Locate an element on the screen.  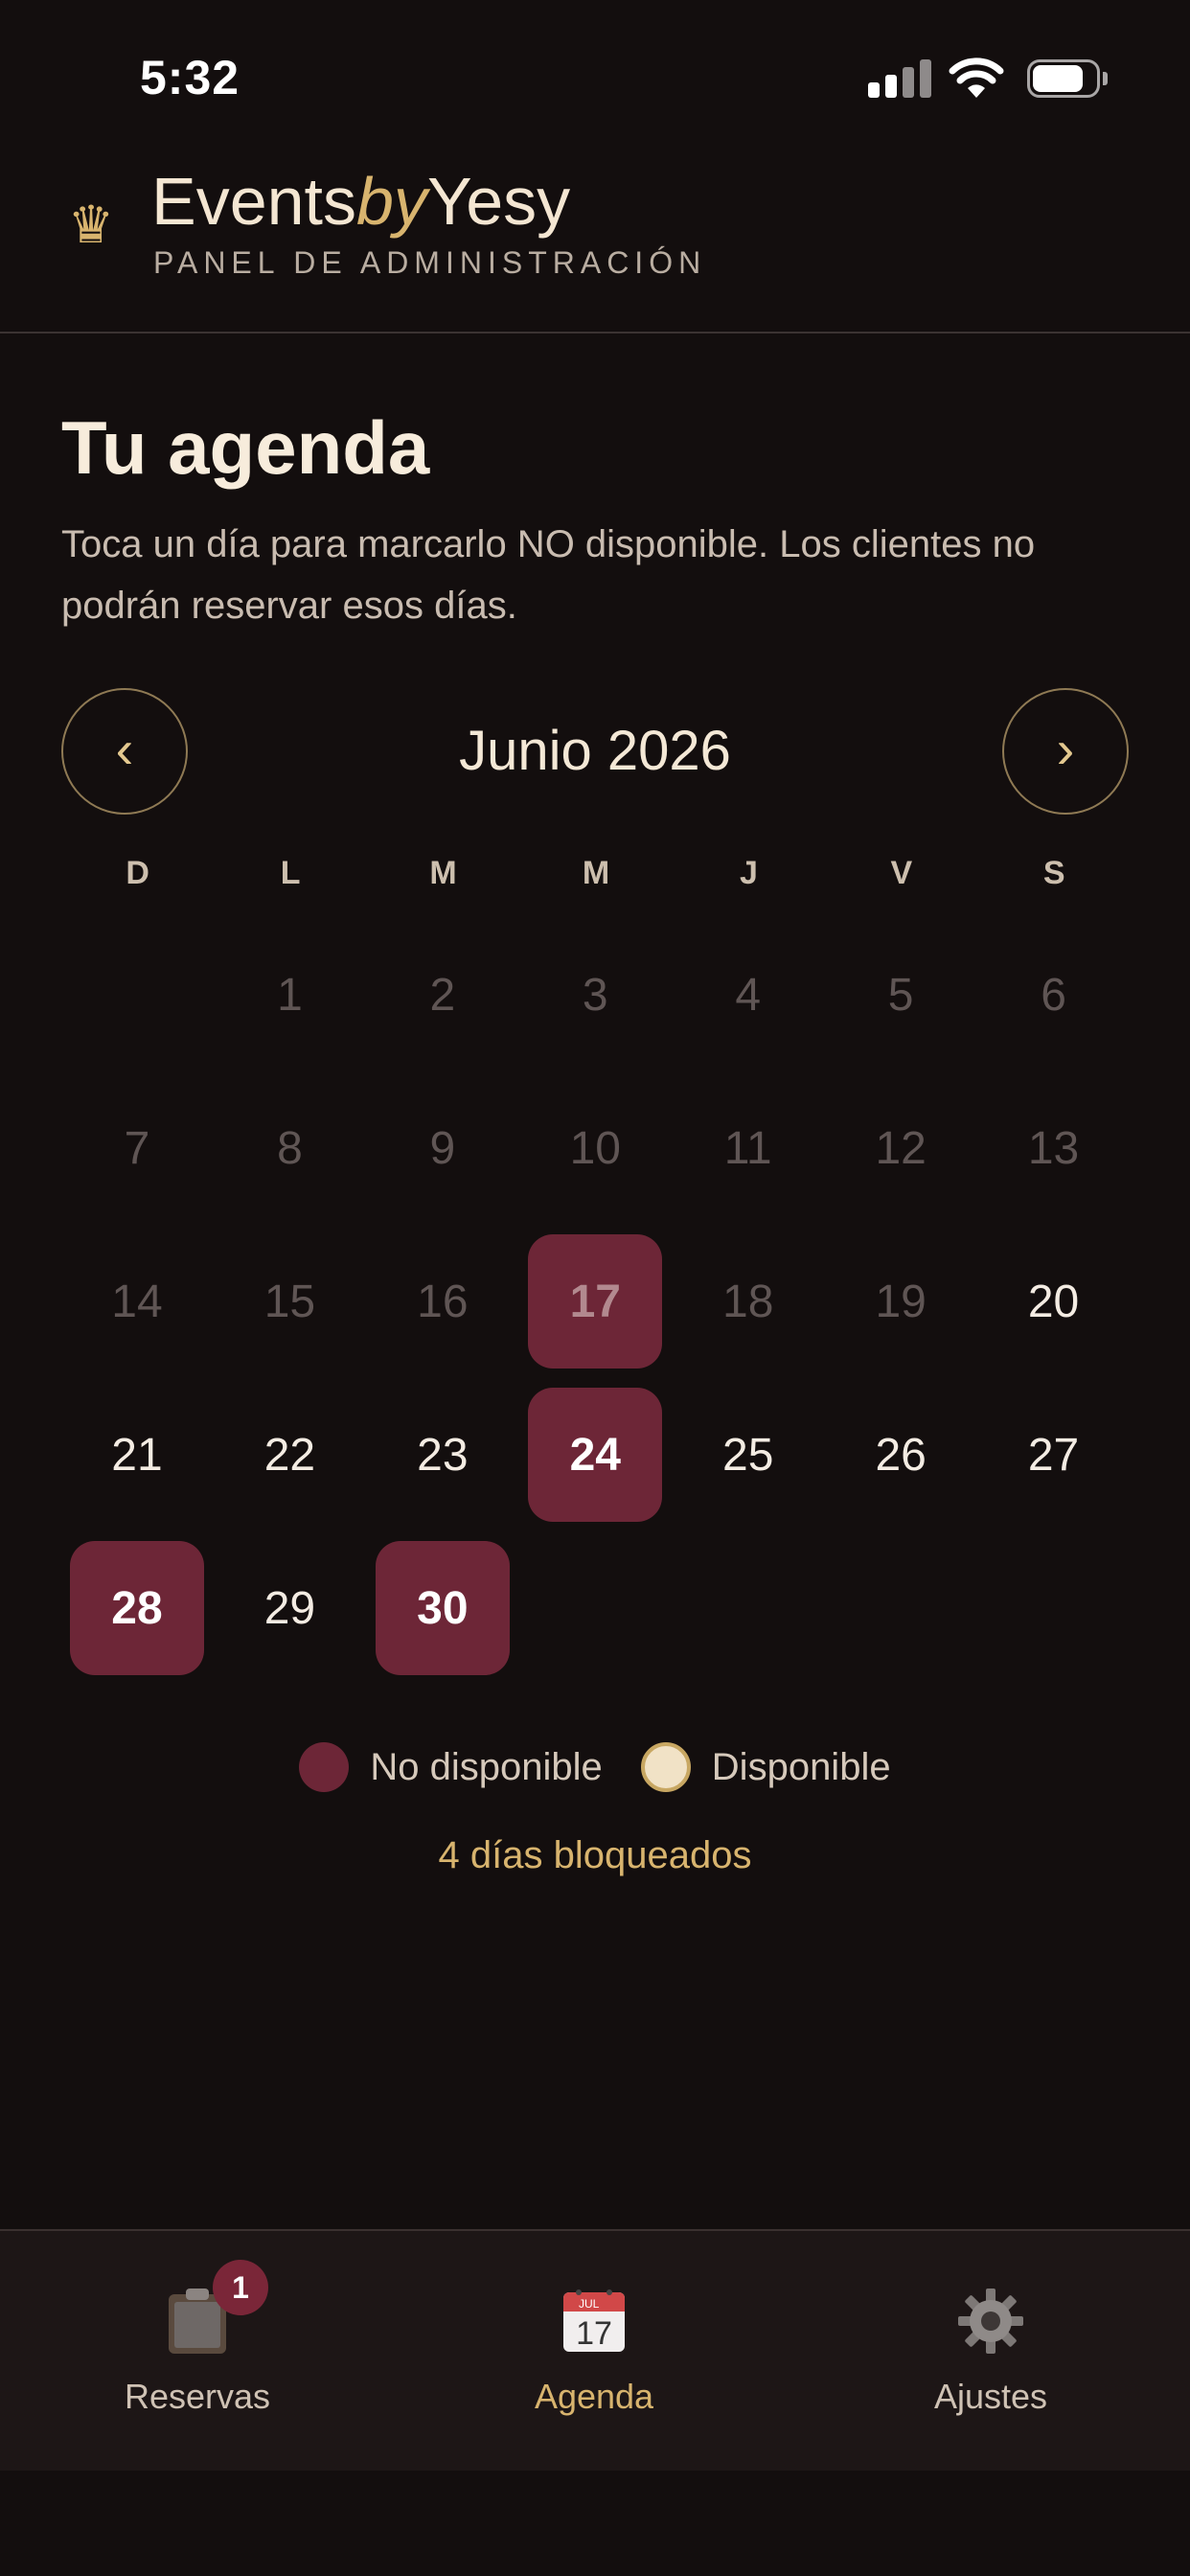
tab-ajustes: Ajustes is located at coordinates (990, 2351).